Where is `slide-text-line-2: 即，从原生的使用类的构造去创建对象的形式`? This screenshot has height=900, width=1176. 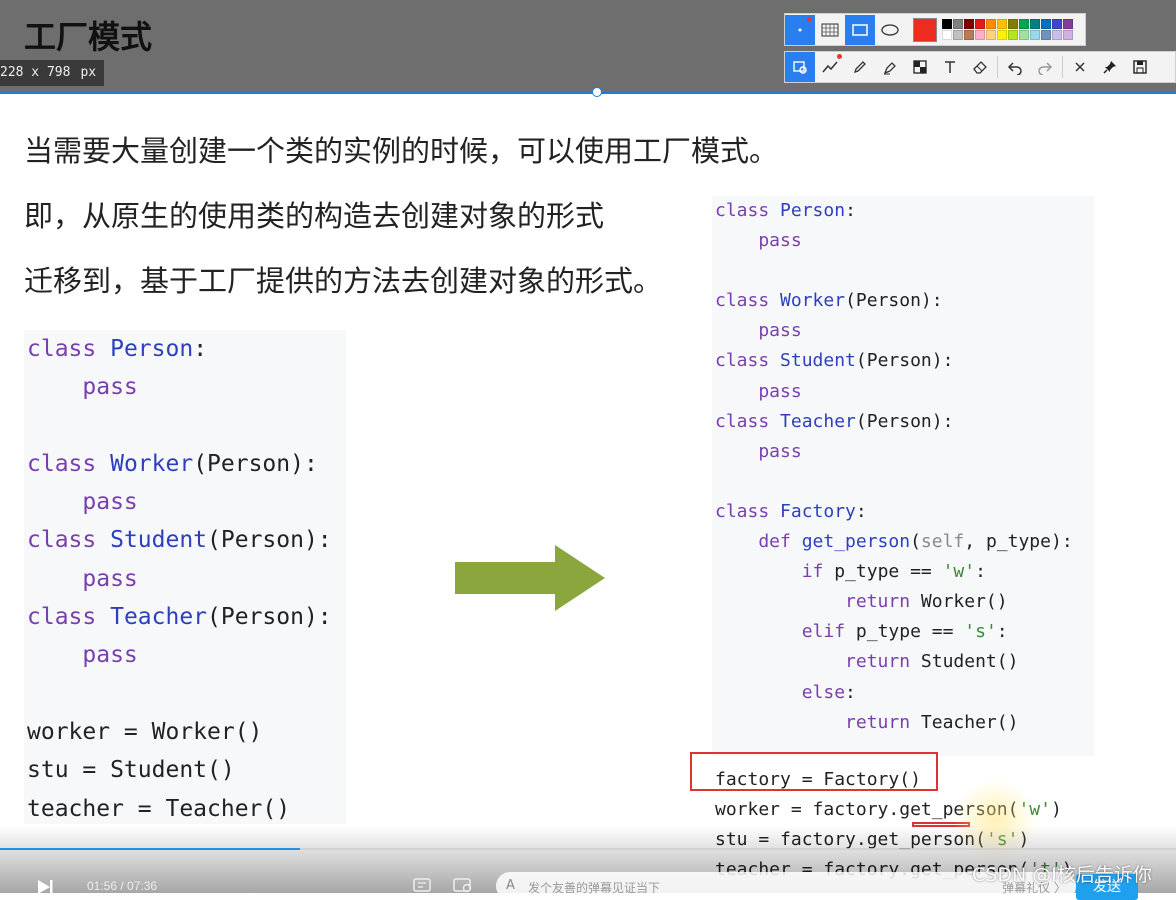
slide-text-line-2: 即，从原生的使用类的构造去创建对象的形式 is located at coordinates (314, 216).